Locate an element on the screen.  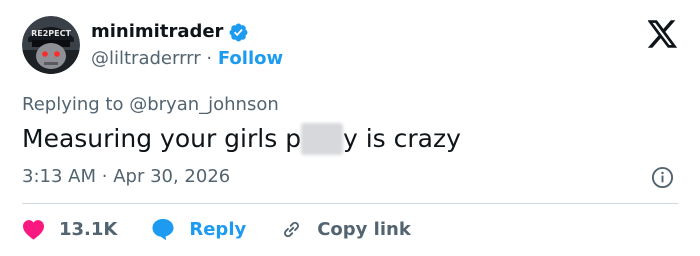
tweet-text-before: Measuring your girls p is located at coordinates (162, 138).